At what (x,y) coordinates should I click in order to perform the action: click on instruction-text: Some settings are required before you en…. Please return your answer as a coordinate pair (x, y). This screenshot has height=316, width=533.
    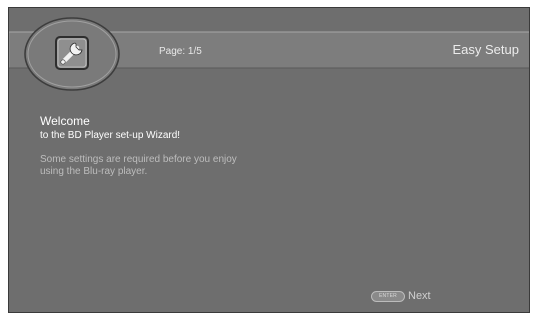
    Looking at the image, I should click on (138, 166).